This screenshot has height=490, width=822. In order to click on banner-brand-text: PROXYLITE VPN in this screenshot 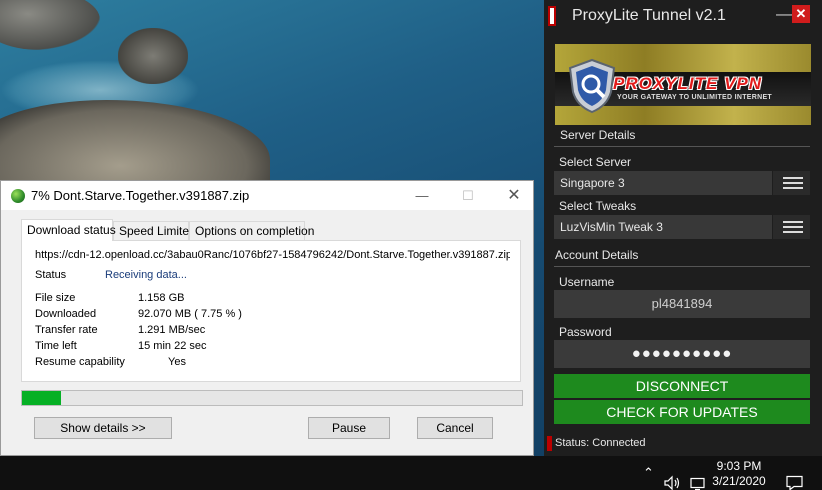, I will do `click(688, 83)`.